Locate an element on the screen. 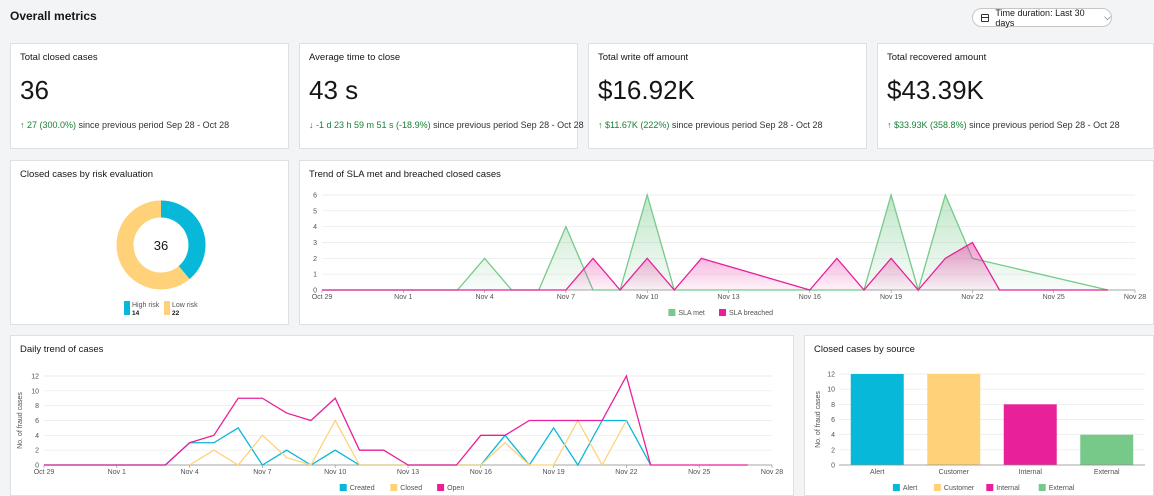 Image resolution: width=1154 pixels, height=496 pixels. time-duration-dropdown: Time duration: Last 30 days ⌵ is located at coordinates (1042, 17).